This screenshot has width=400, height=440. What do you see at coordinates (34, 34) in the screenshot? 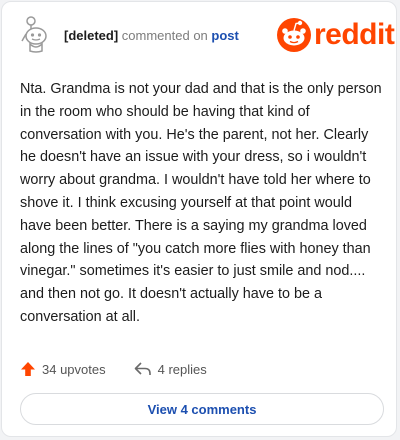
I see `snoo-avatar-icon` at bounding box center [34, 34].